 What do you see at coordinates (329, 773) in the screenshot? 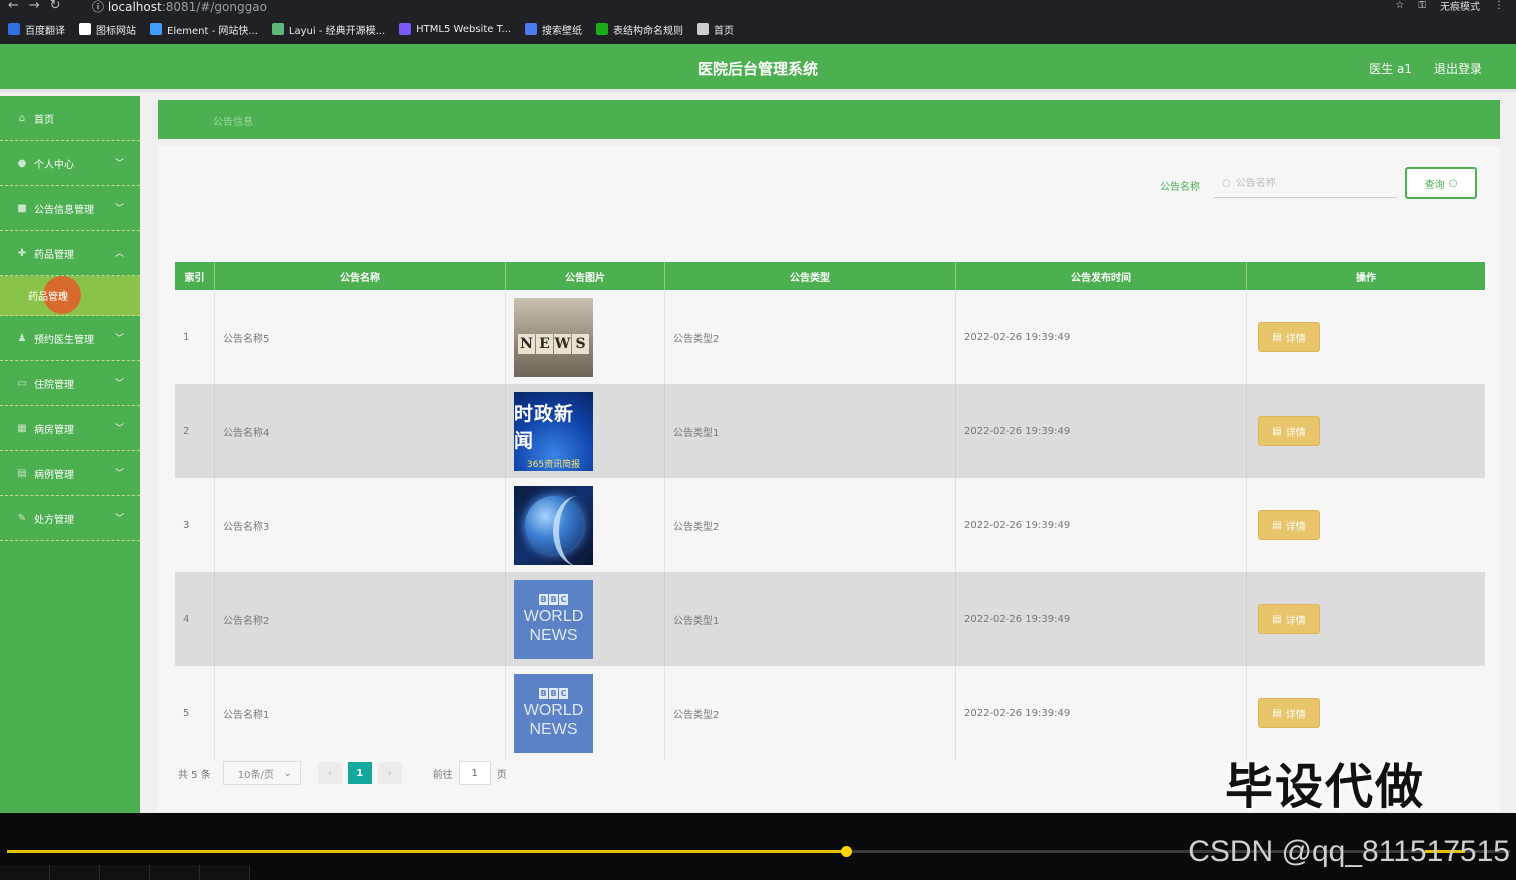
I see `prev-page-button: ‹` at bounding box center [329, 773].